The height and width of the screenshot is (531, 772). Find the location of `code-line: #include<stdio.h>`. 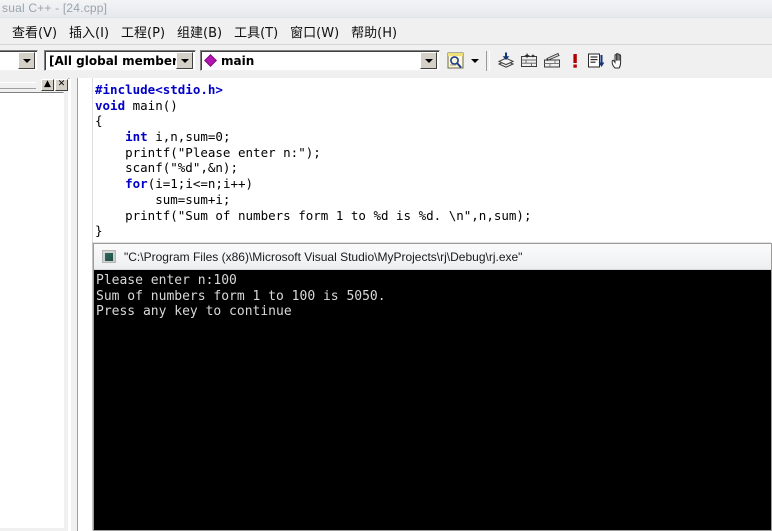

code-line: #include<stdio.h> is located at coordinates (313, 90).